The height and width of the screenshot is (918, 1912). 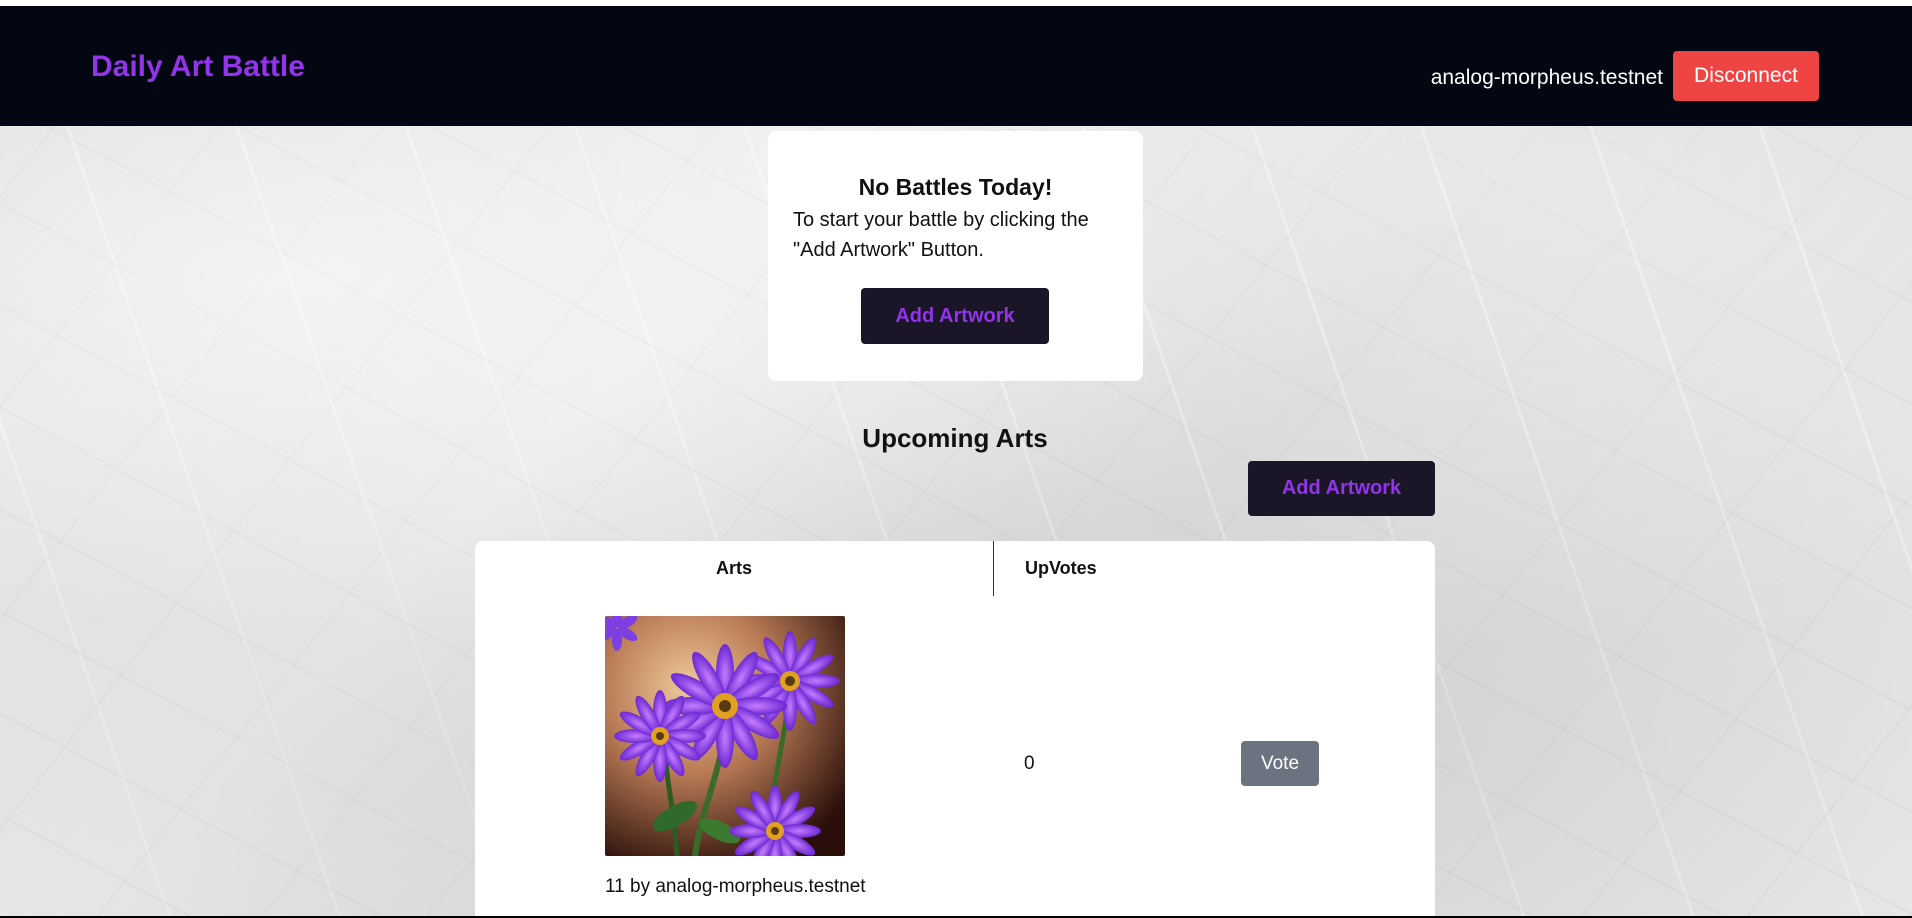 I want to click on disconnect-button: Disconnect, so click(x=1746, y=76).